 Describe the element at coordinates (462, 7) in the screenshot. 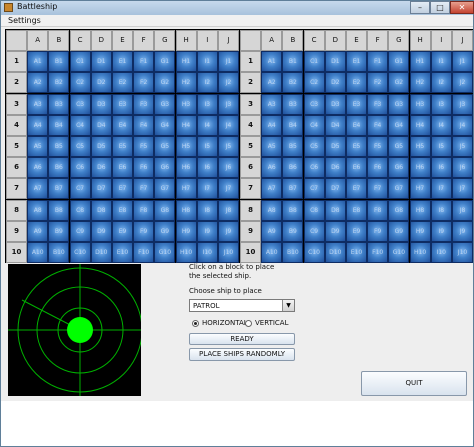

I see `close-button: ✕` at that location.